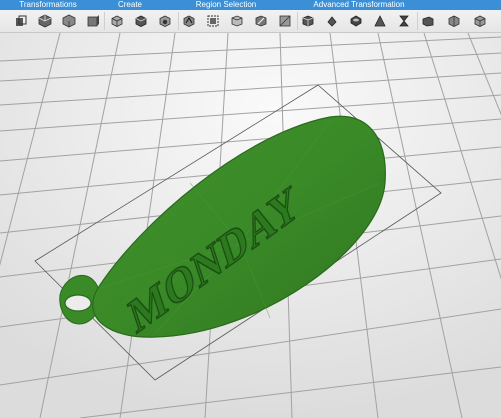 The image size is (501, 418). I want to click on invert-selection-icon, so click(308, 20).